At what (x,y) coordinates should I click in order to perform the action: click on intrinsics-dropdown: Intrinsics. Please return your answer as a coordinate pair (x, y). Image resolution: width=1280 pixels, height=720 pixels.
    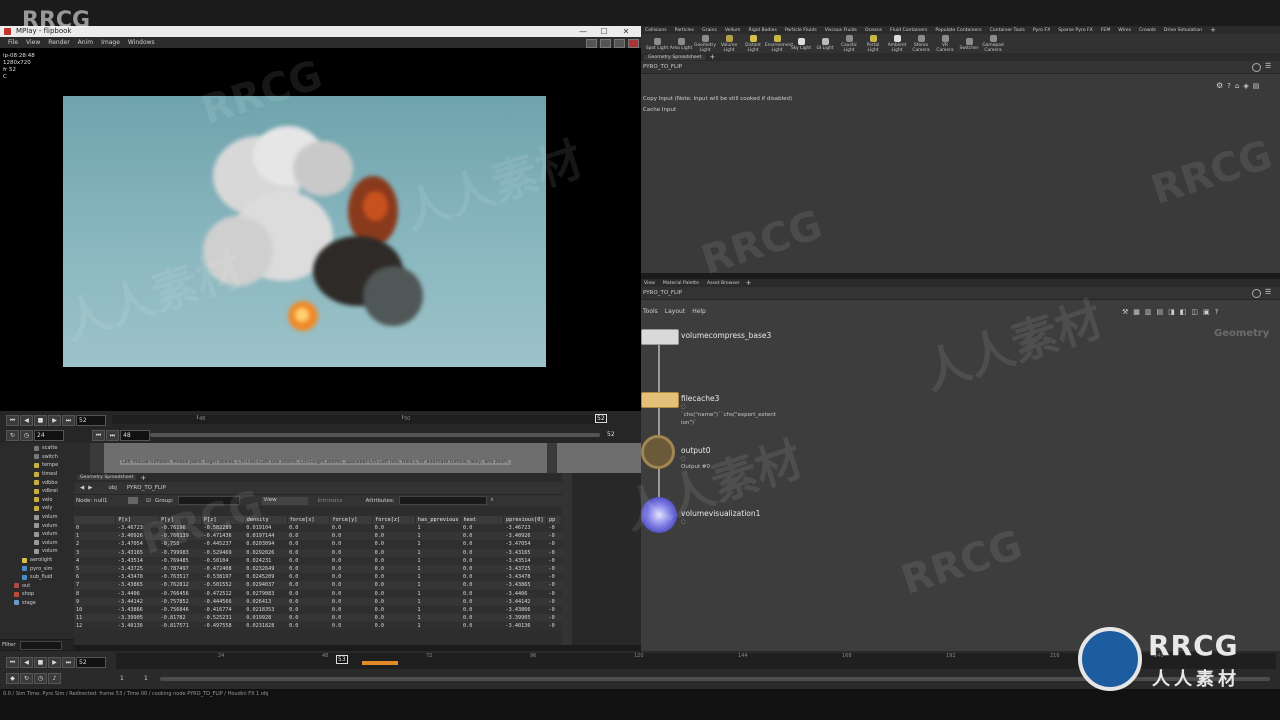
    Looking at the image, I should click on (337, 501).